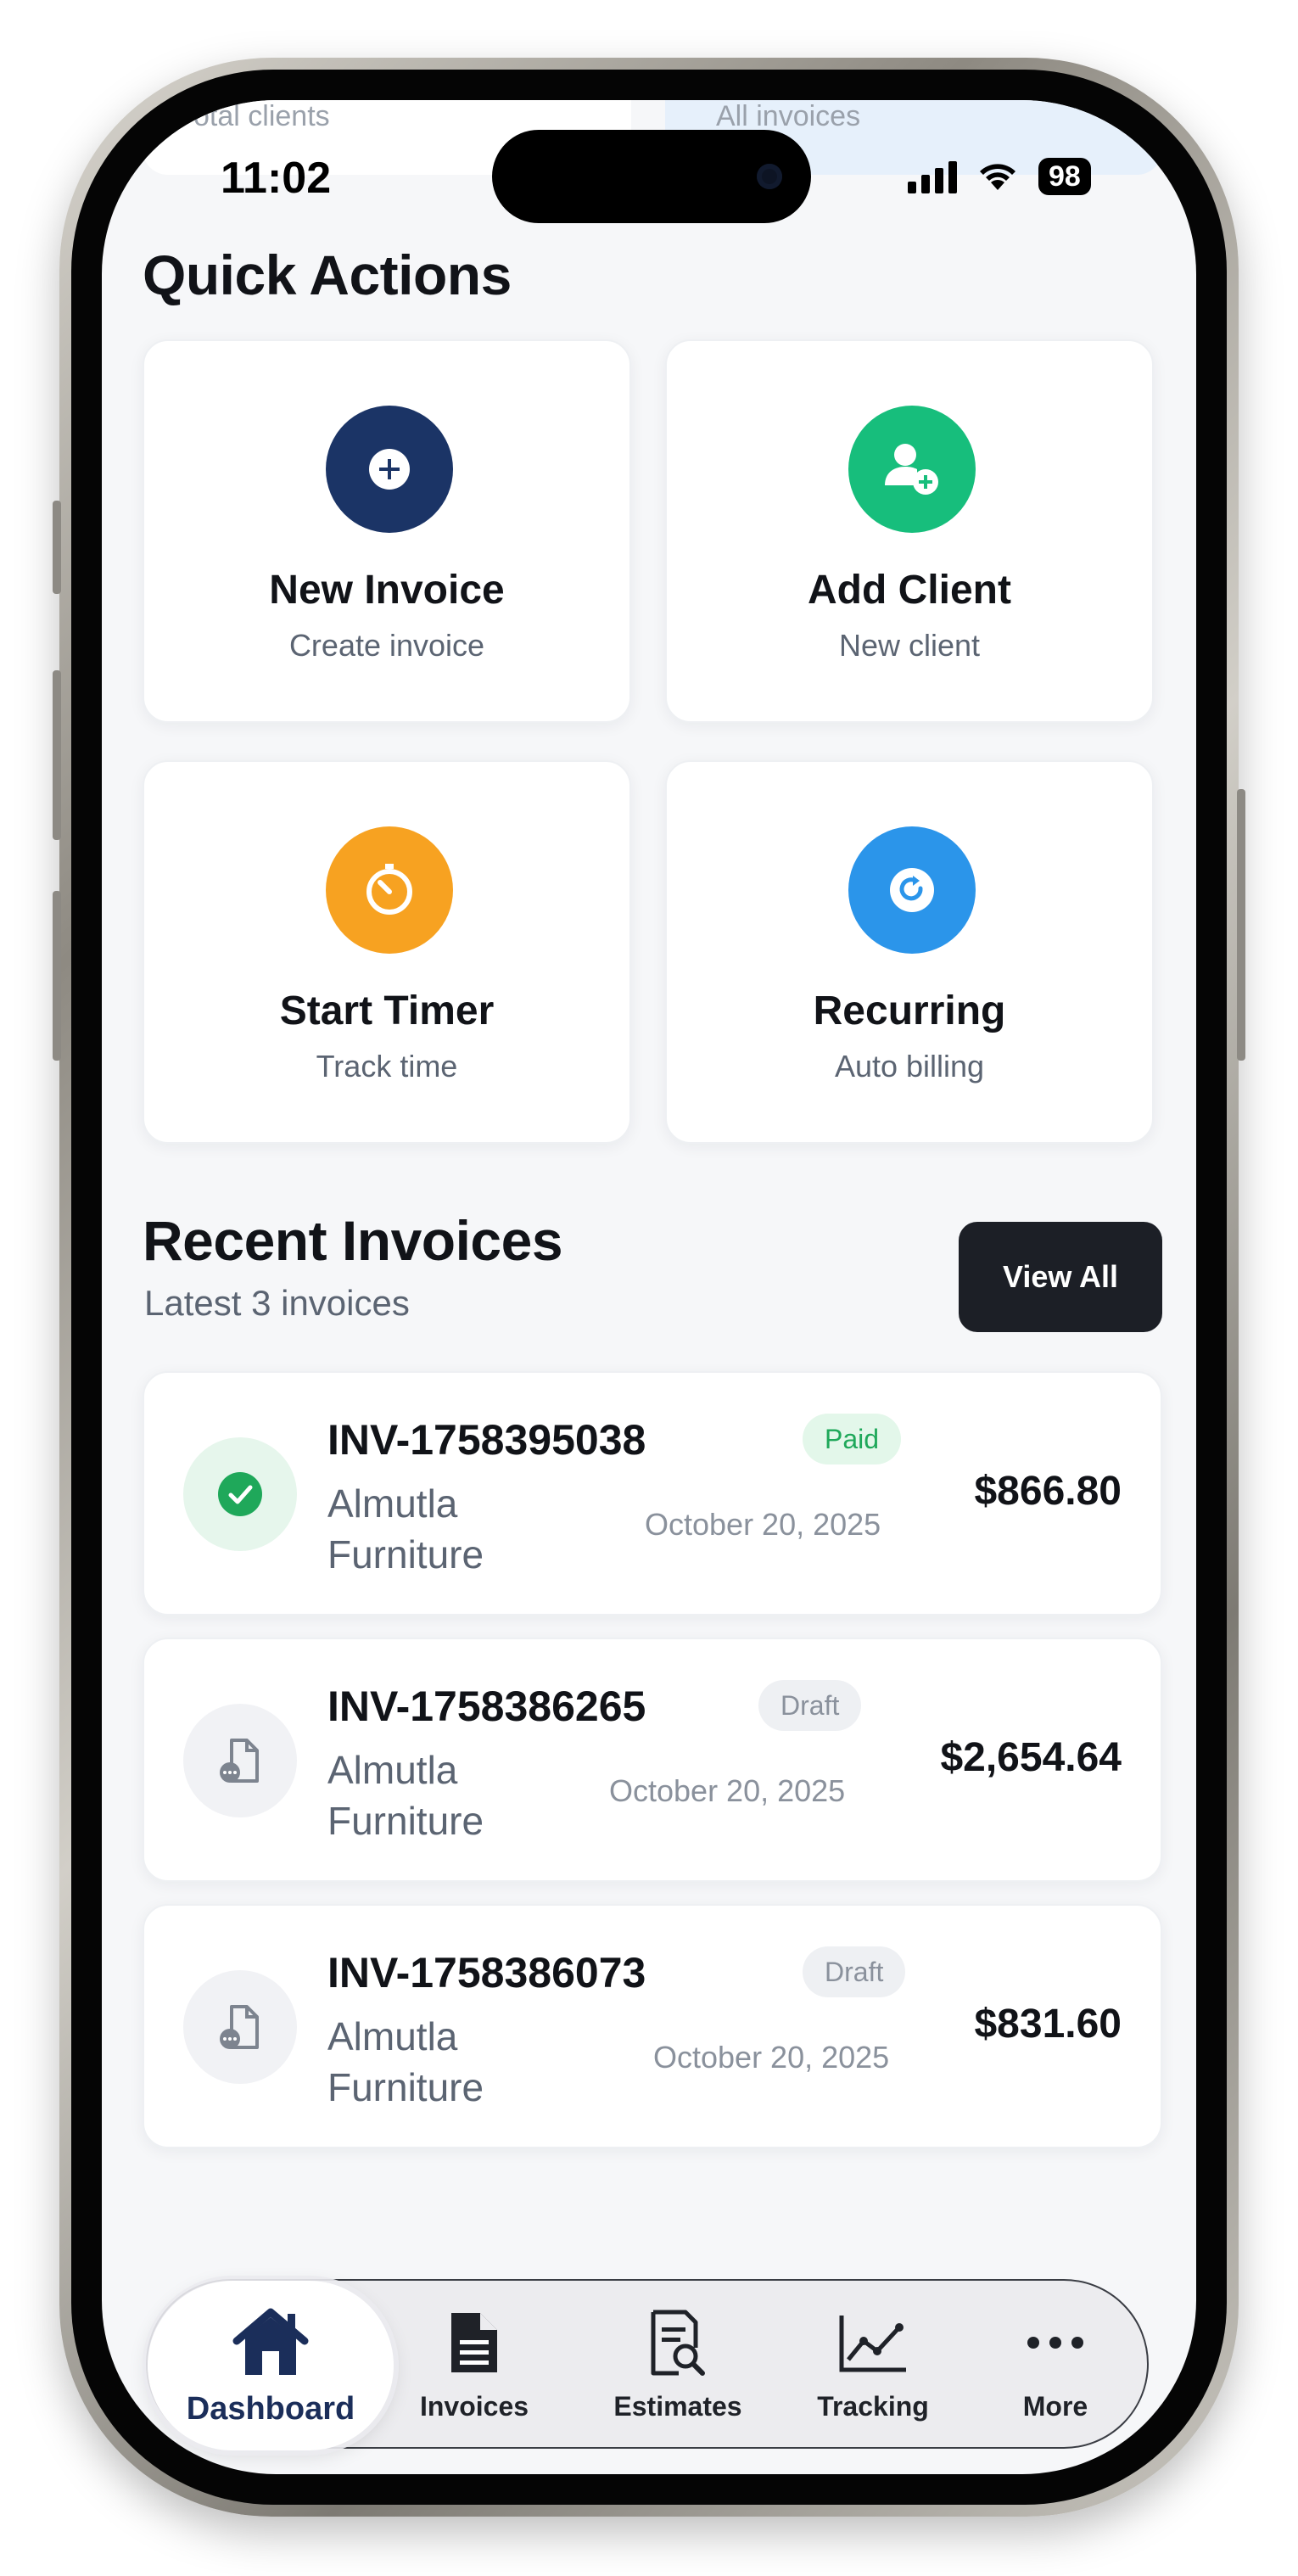 This screenshot has width=1298, height=2576. What do you see at coordinates (57, 755) in the screenshot?
I see `side-button-volume-up` at bounding box center [57, 755].